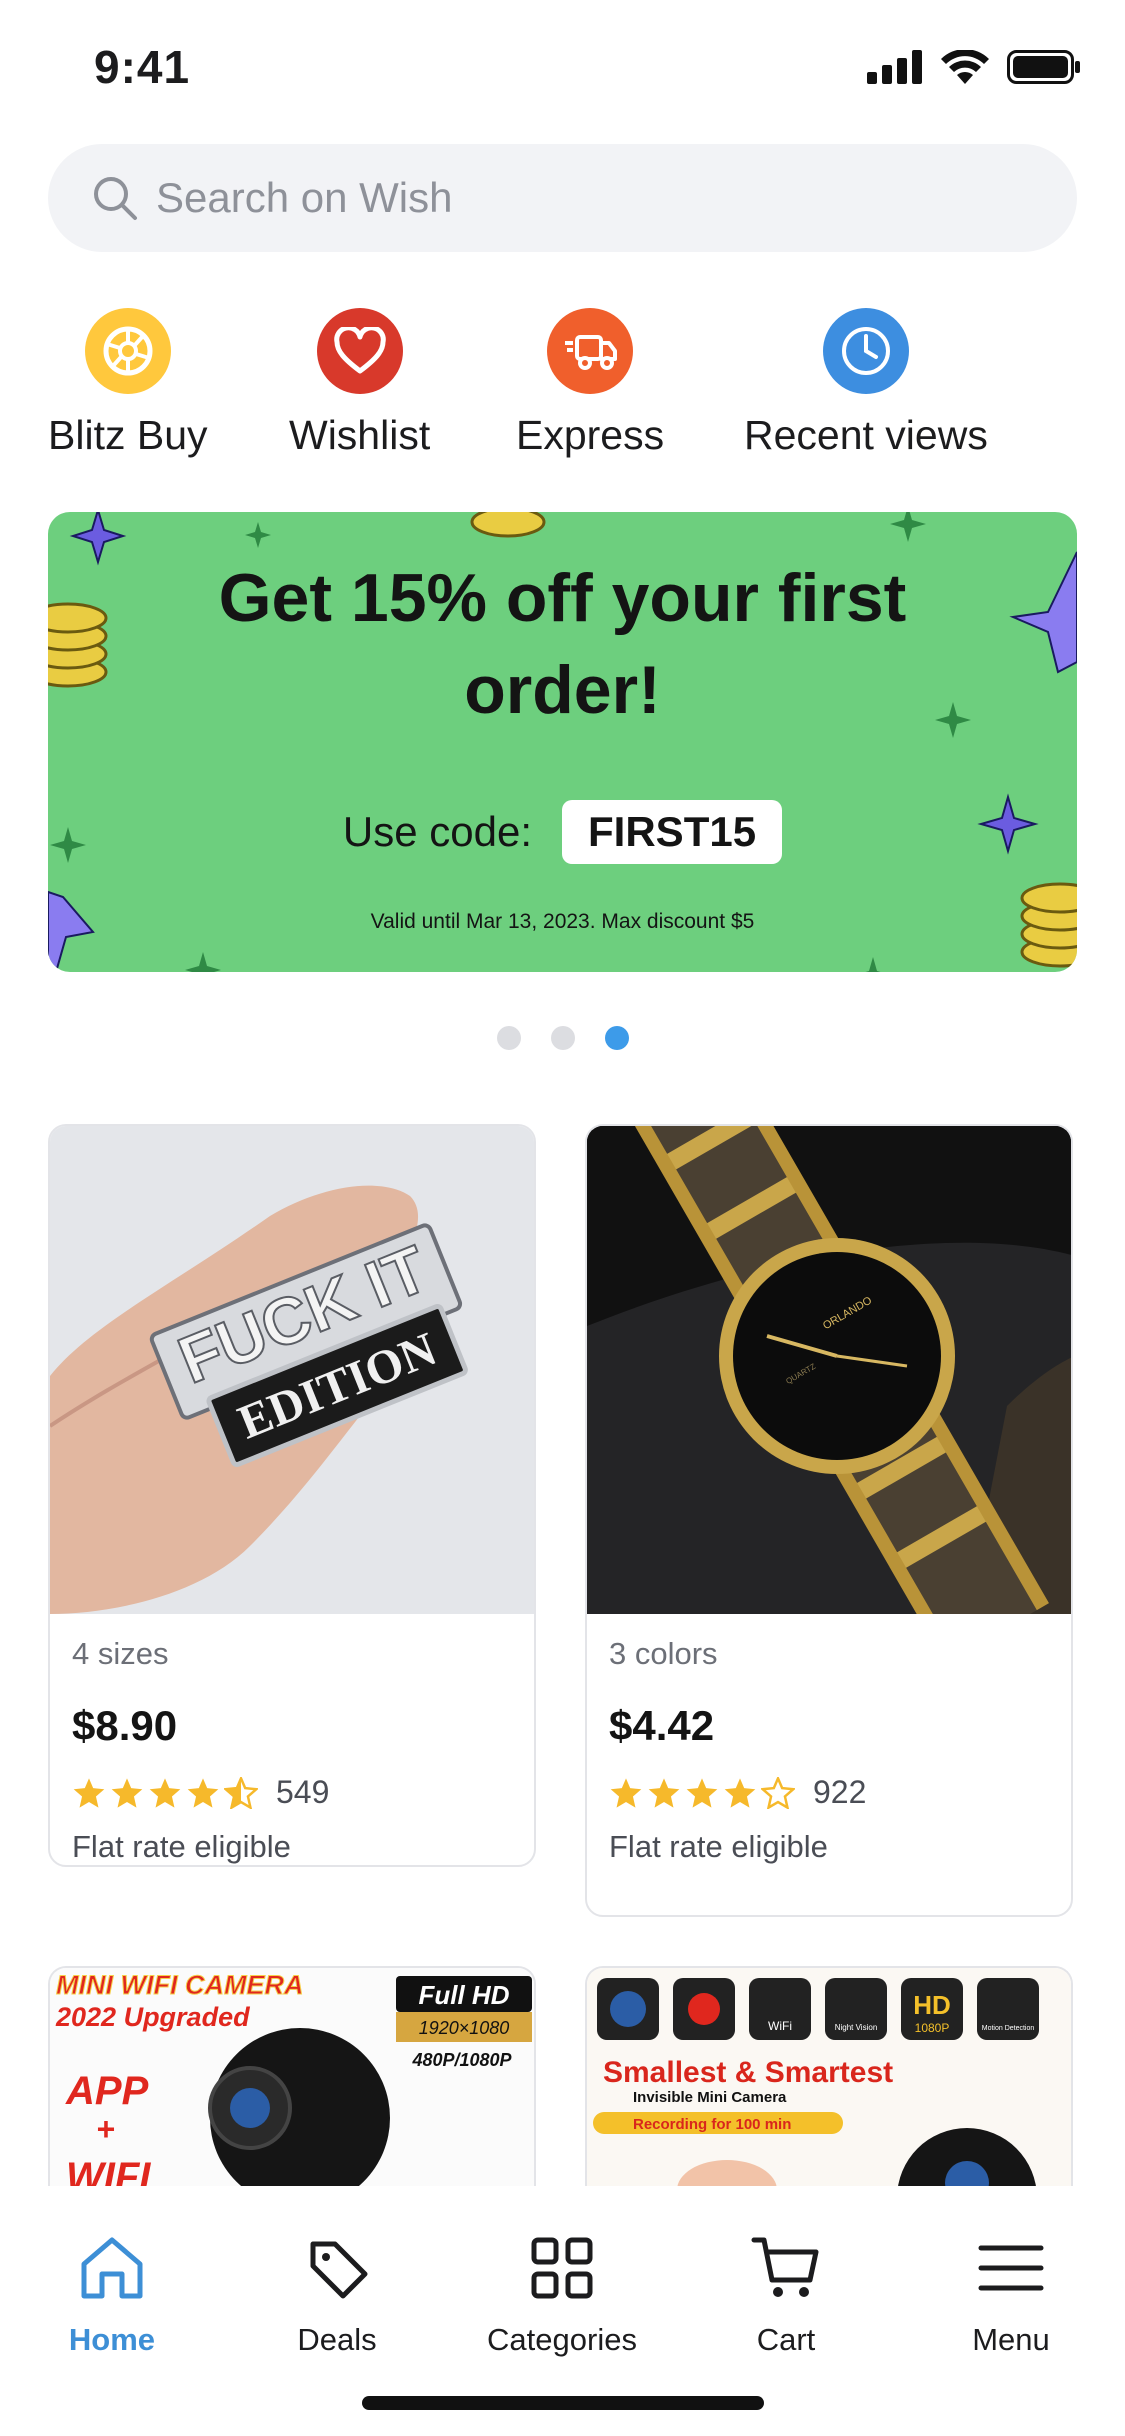 The width and height of the screenshot is (1125, 2436). I want to click on search-input, so click(556, 198).